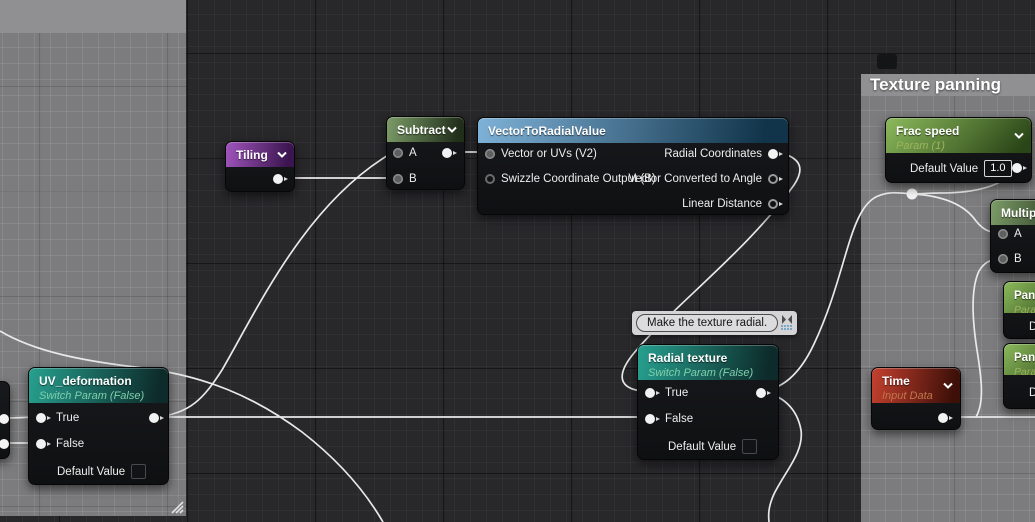 The image size is (1035, 522). I want to click on comment-texture-panning-title: Texture panning, so click(935, 84).